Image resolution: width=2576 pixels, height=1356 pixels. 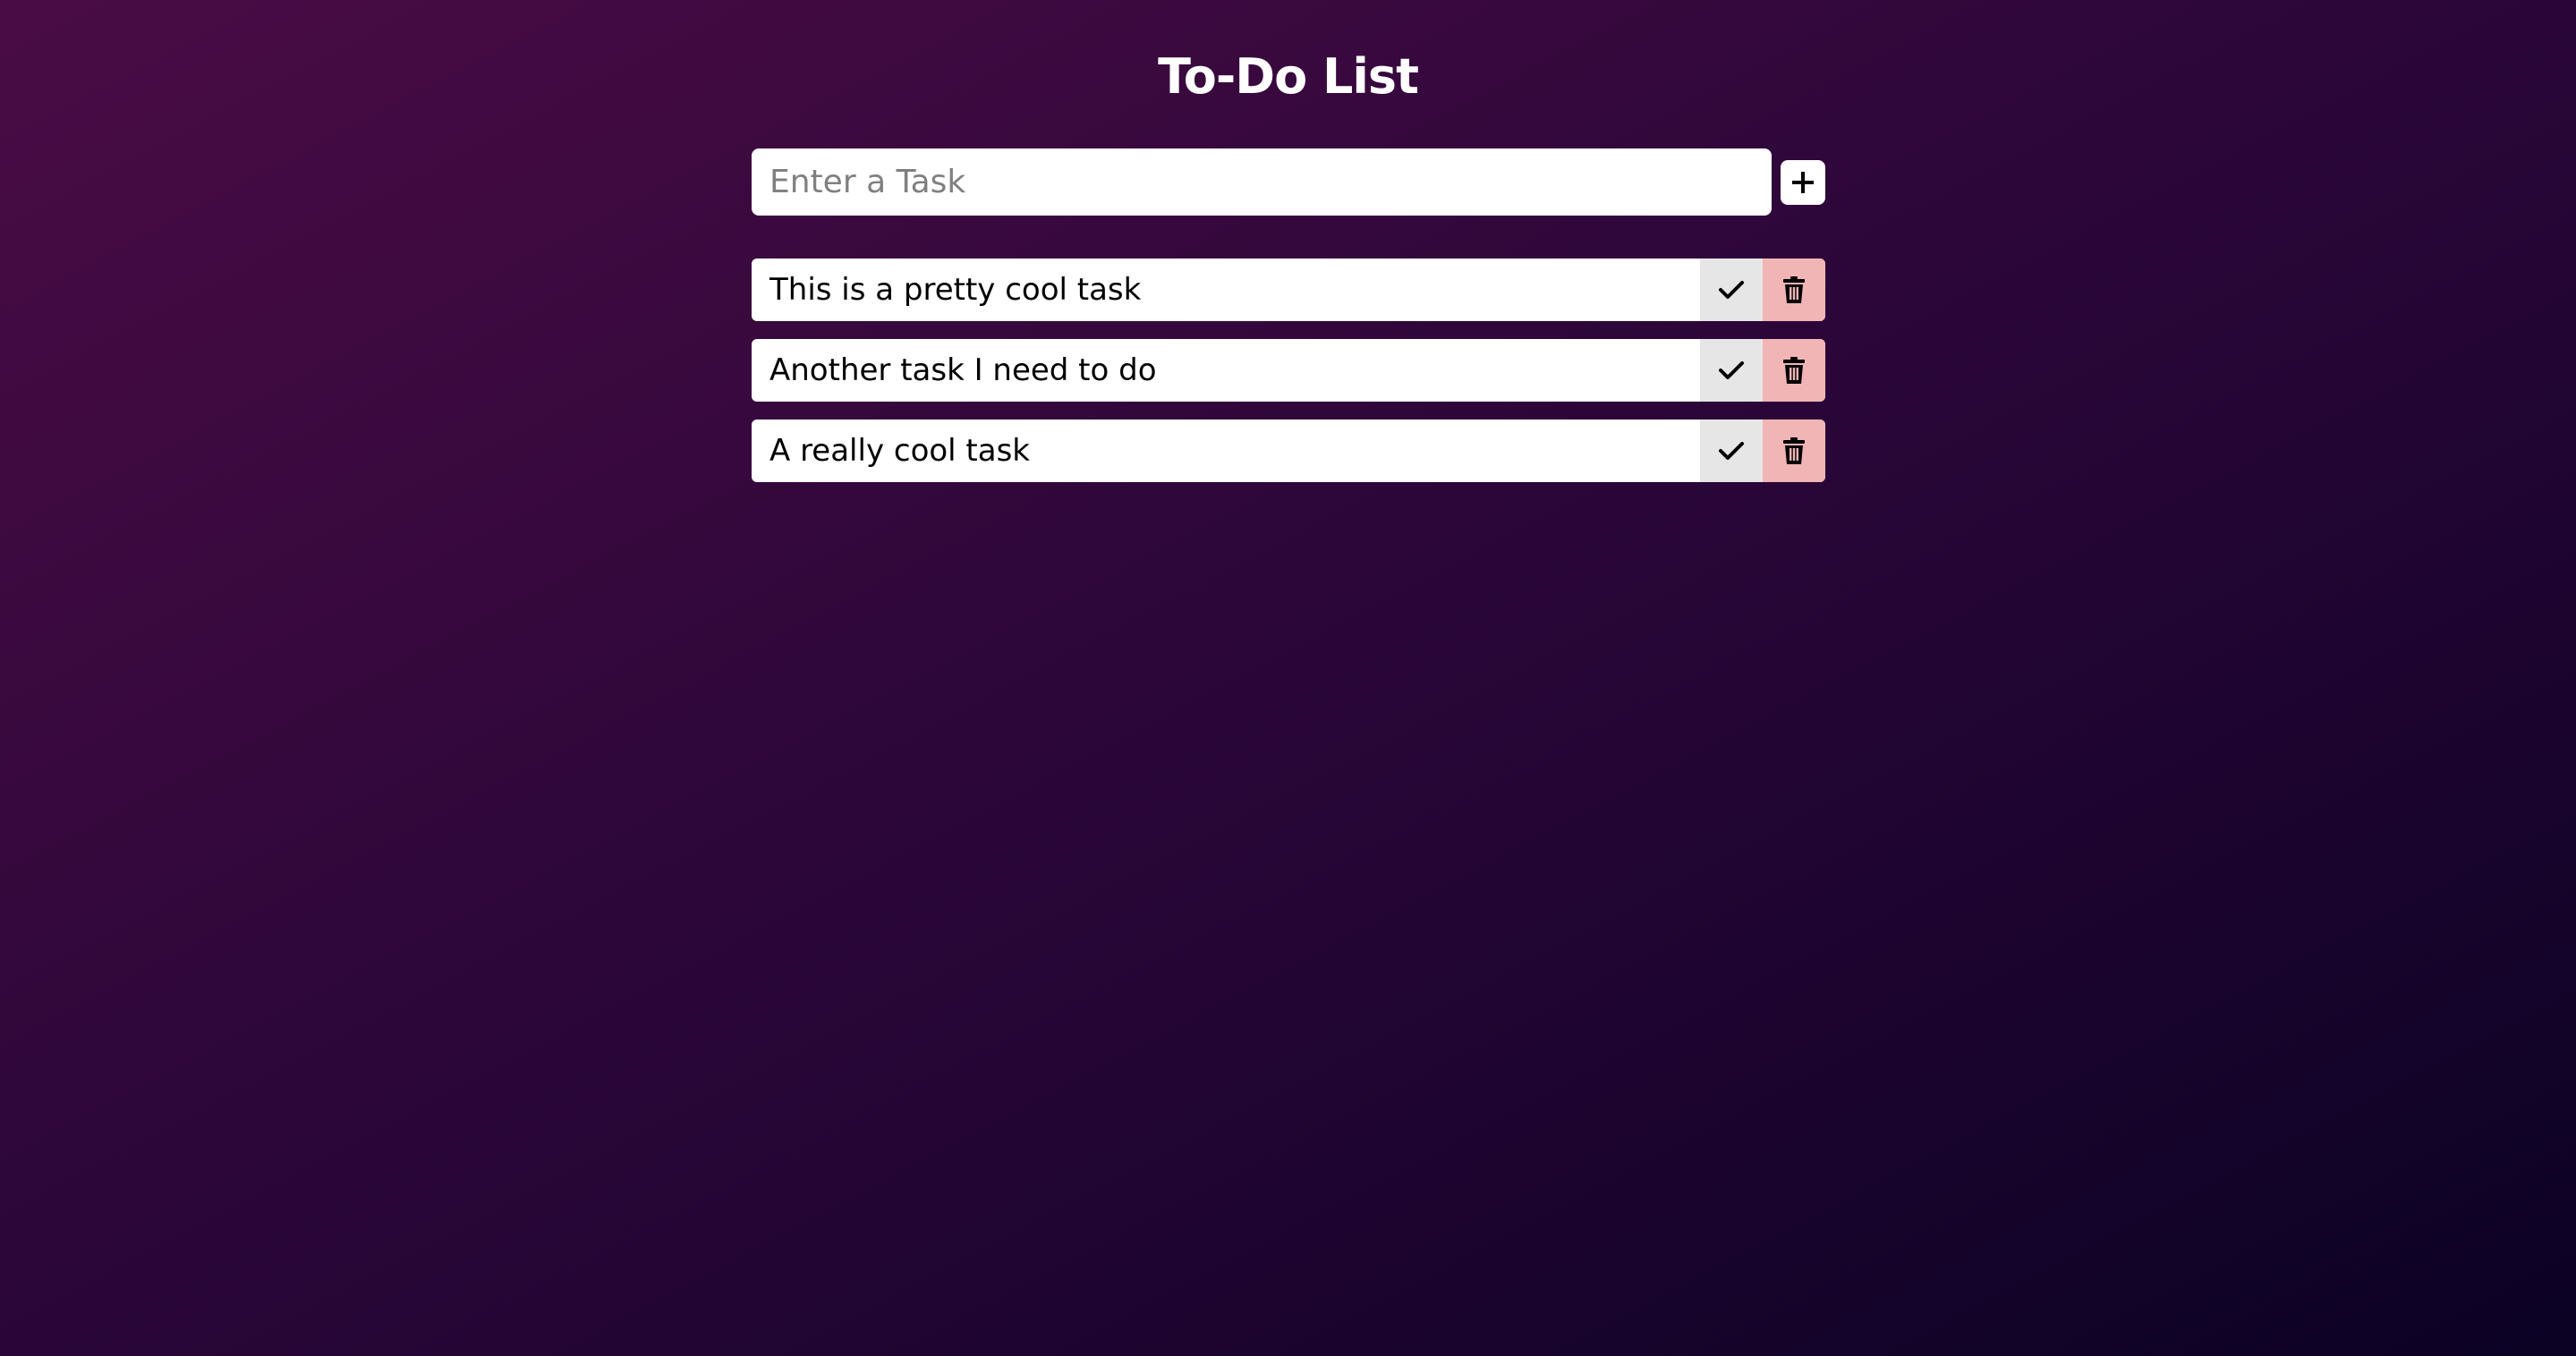 What do you see at coordinates (1288, 370) in the screenshot?
I see `task-item: Another task I need to do` at bounding box center [1288, 370].